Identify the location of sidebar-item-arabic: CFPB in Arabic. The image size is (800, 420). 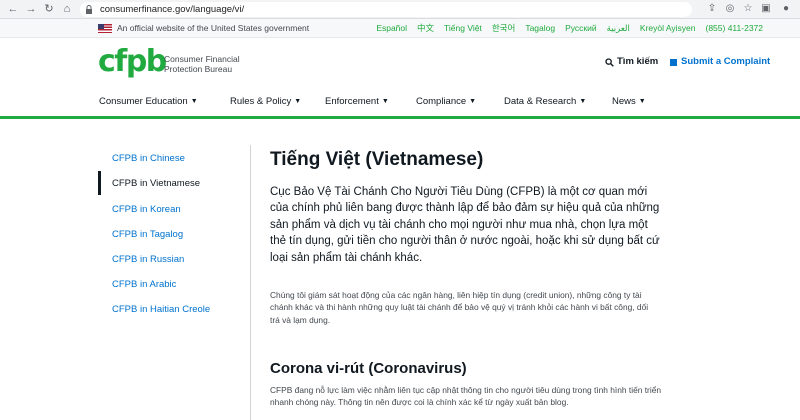
(144, 284).